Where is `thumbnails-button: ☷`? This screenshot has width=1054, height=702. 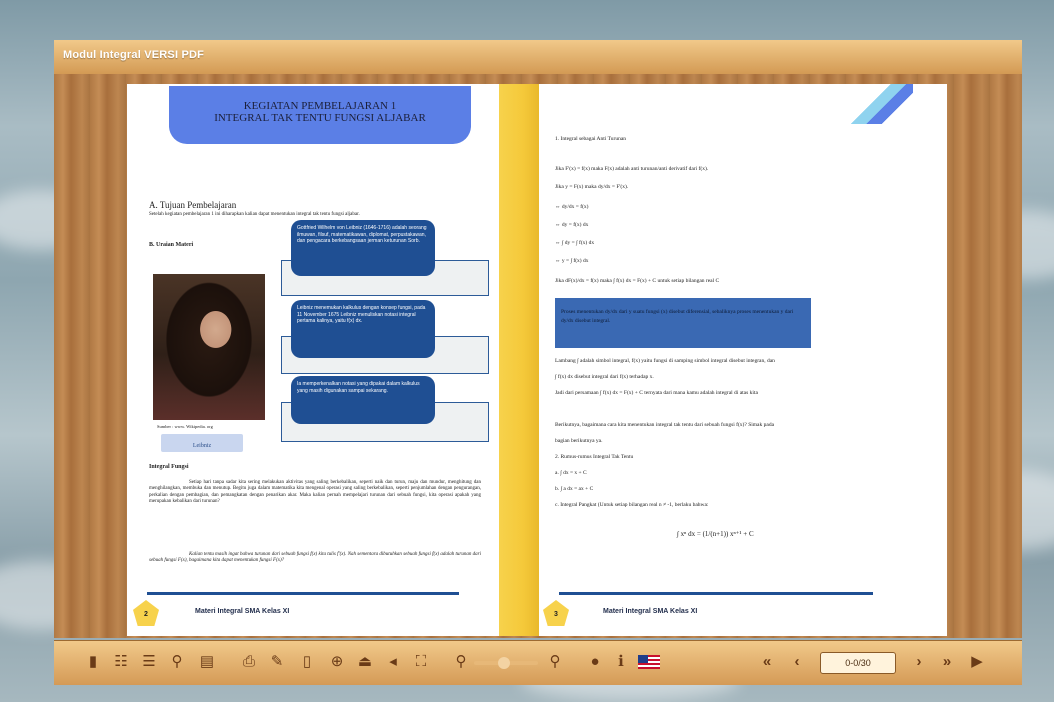 thumbnails-button: ☷ is located at coordinates (121, 662).